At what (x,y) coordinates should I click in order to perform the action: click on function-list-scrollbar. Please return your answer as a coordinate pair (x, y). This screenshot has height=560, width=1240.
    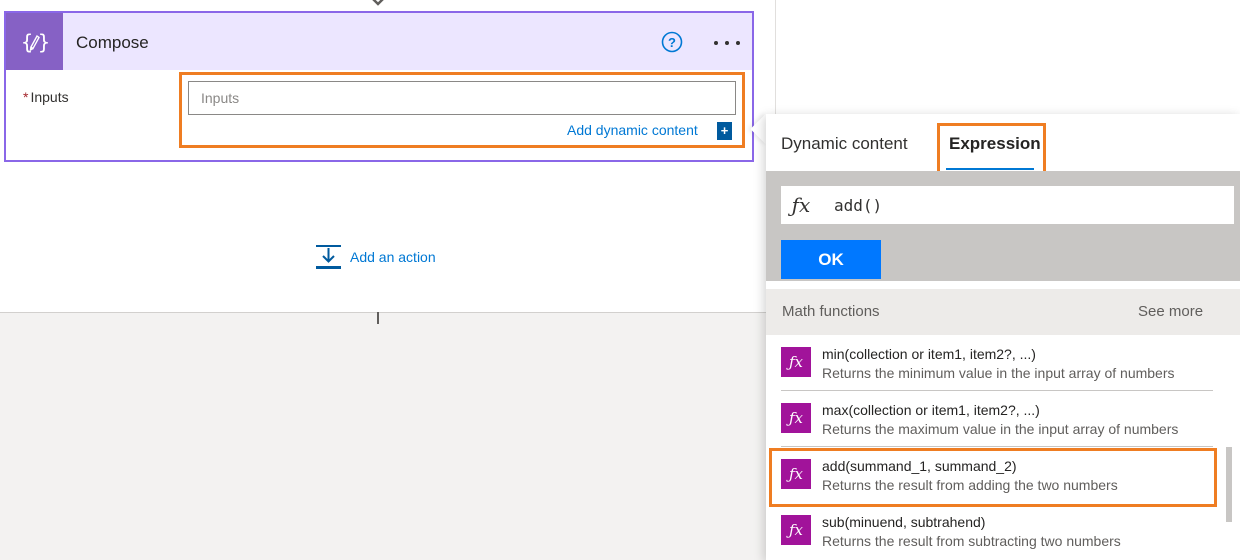
    Looking at the image, I should click on (1229, 484).